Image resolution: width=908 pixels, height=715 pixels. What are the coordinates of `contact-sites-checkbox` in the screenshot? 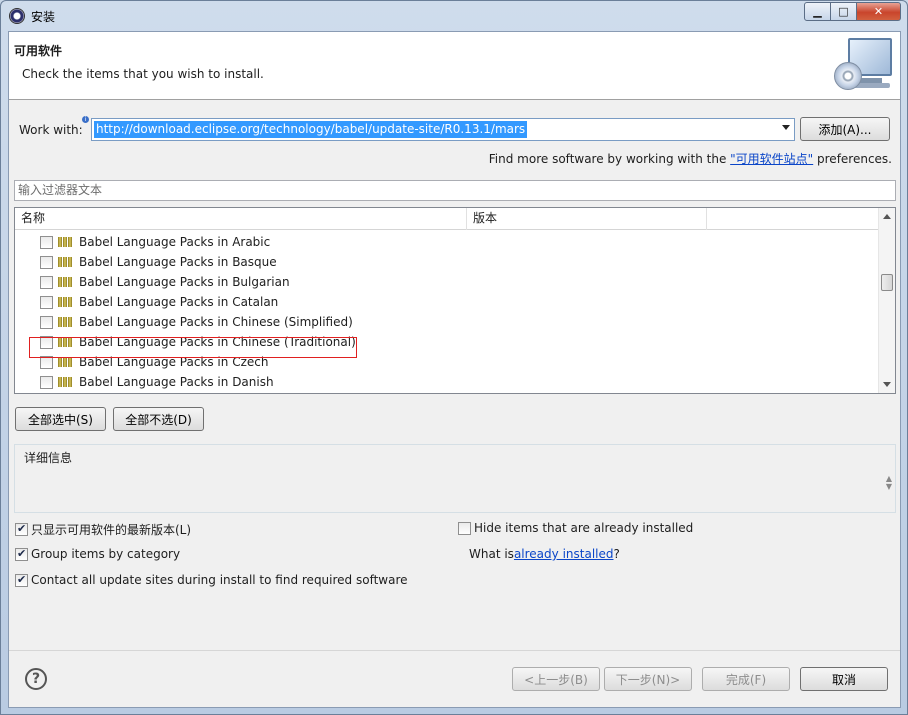 It's located at (21, 580).